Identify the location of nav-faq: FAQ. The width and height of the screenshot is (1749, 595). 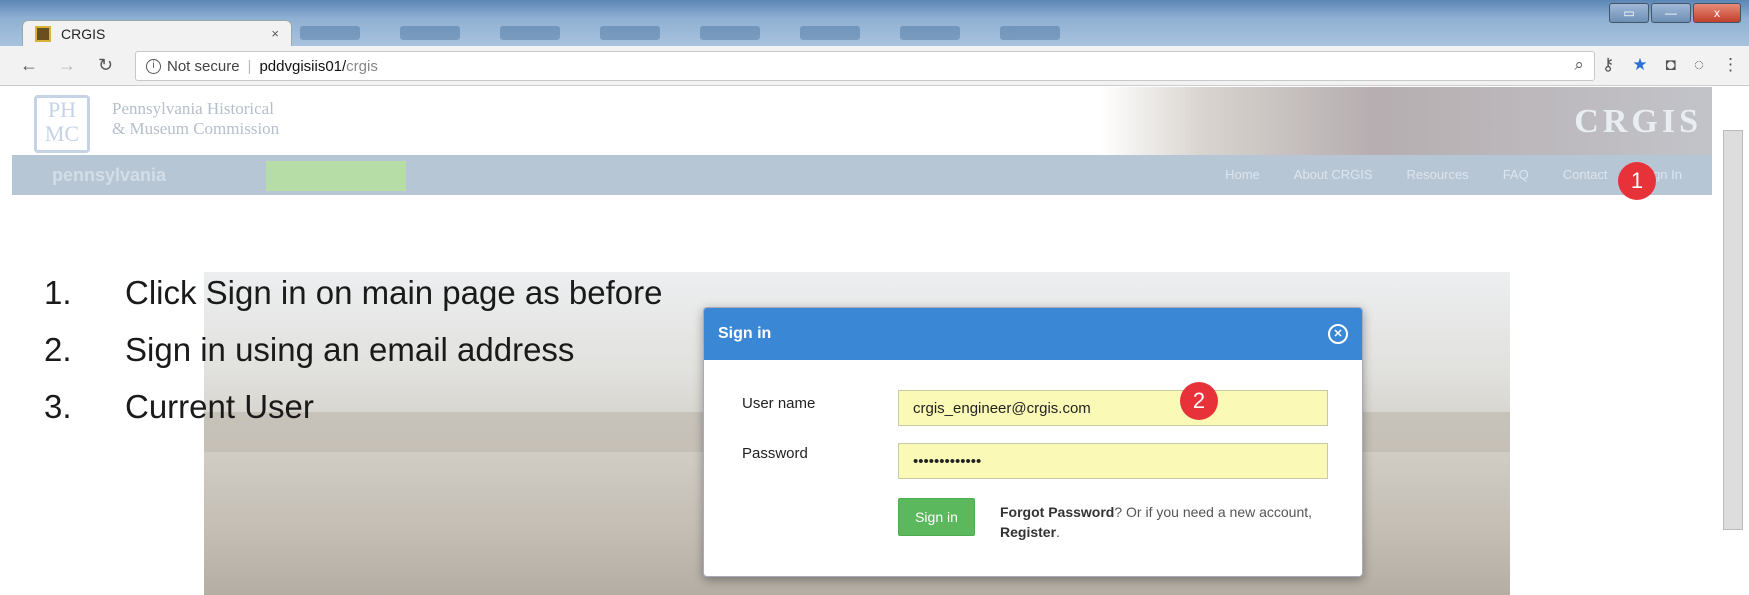
(1516, 174).